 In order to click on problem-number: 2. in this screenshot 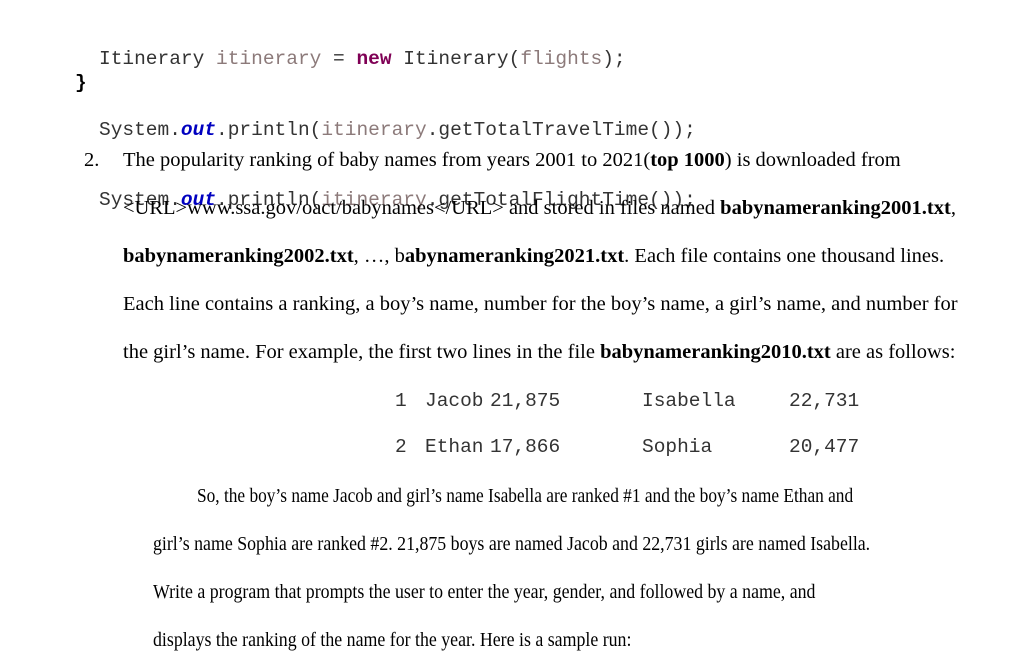, I will do `click(92, 160)`.